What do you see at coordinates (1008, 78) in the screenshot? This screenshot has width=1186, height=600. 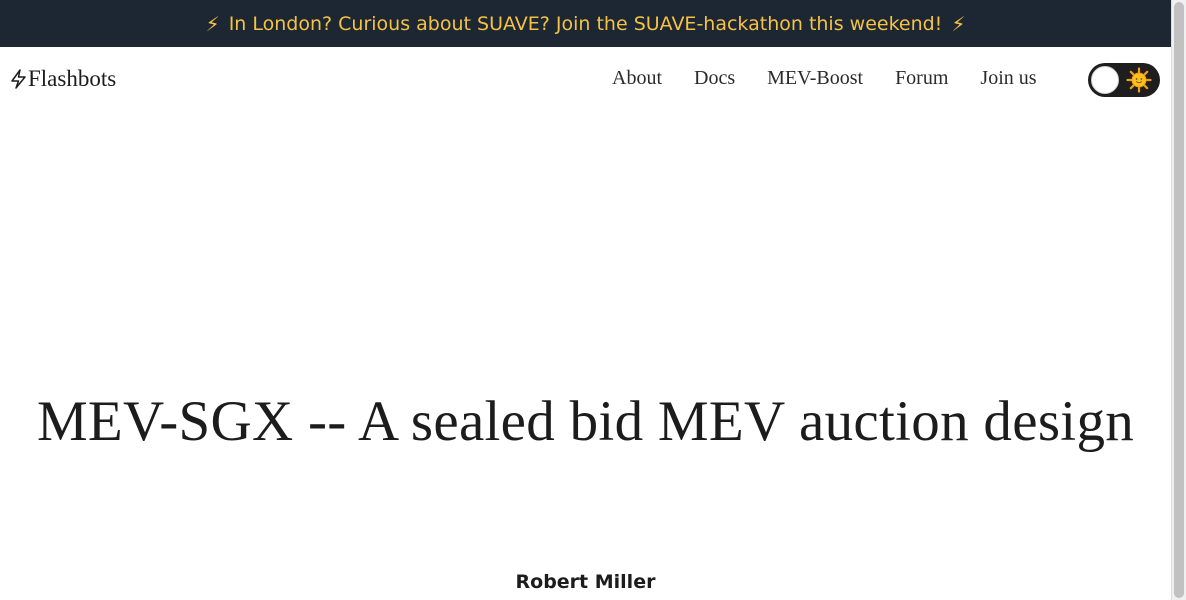 I see `nav-join-us: Join us` at bounding box center [1008, 78].